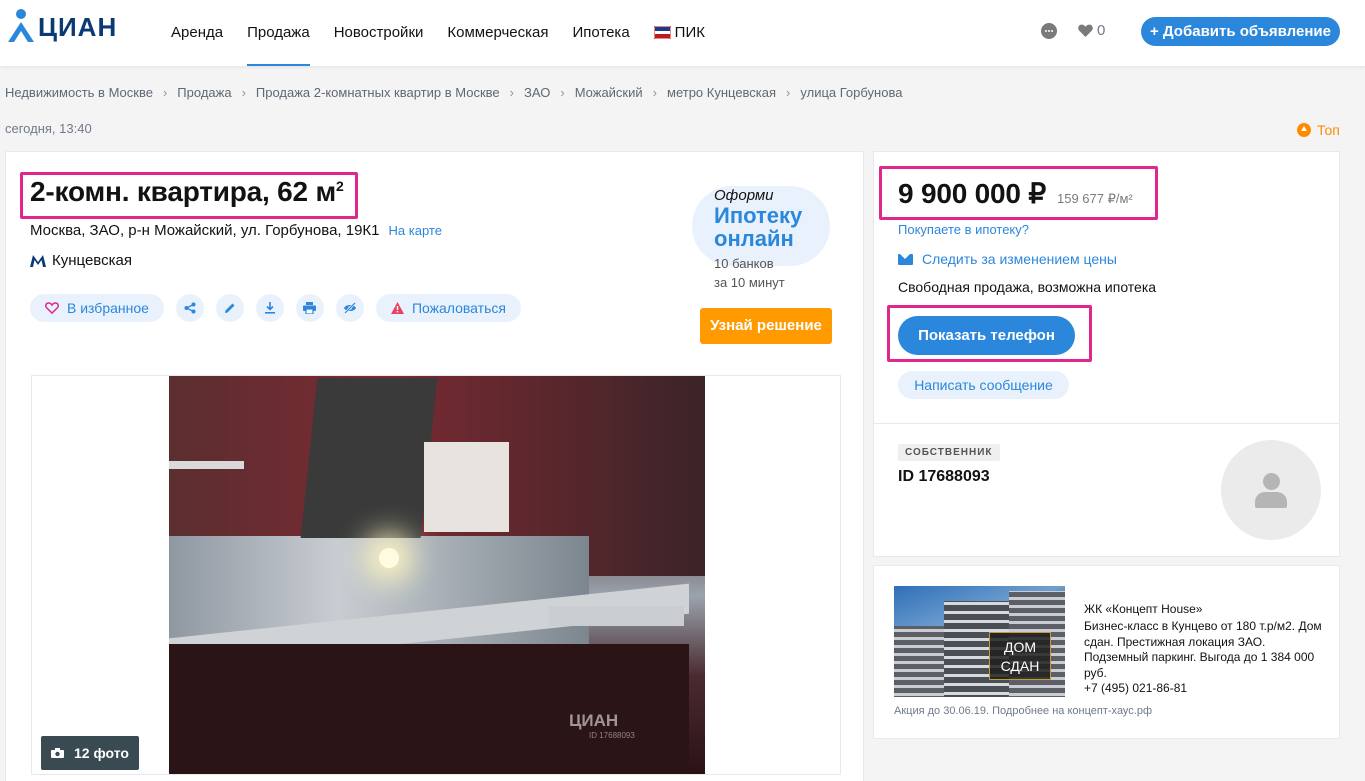 The width and height of the screenshot is (1365, 781). I want to click on heart-icon, so click(1085, 30).